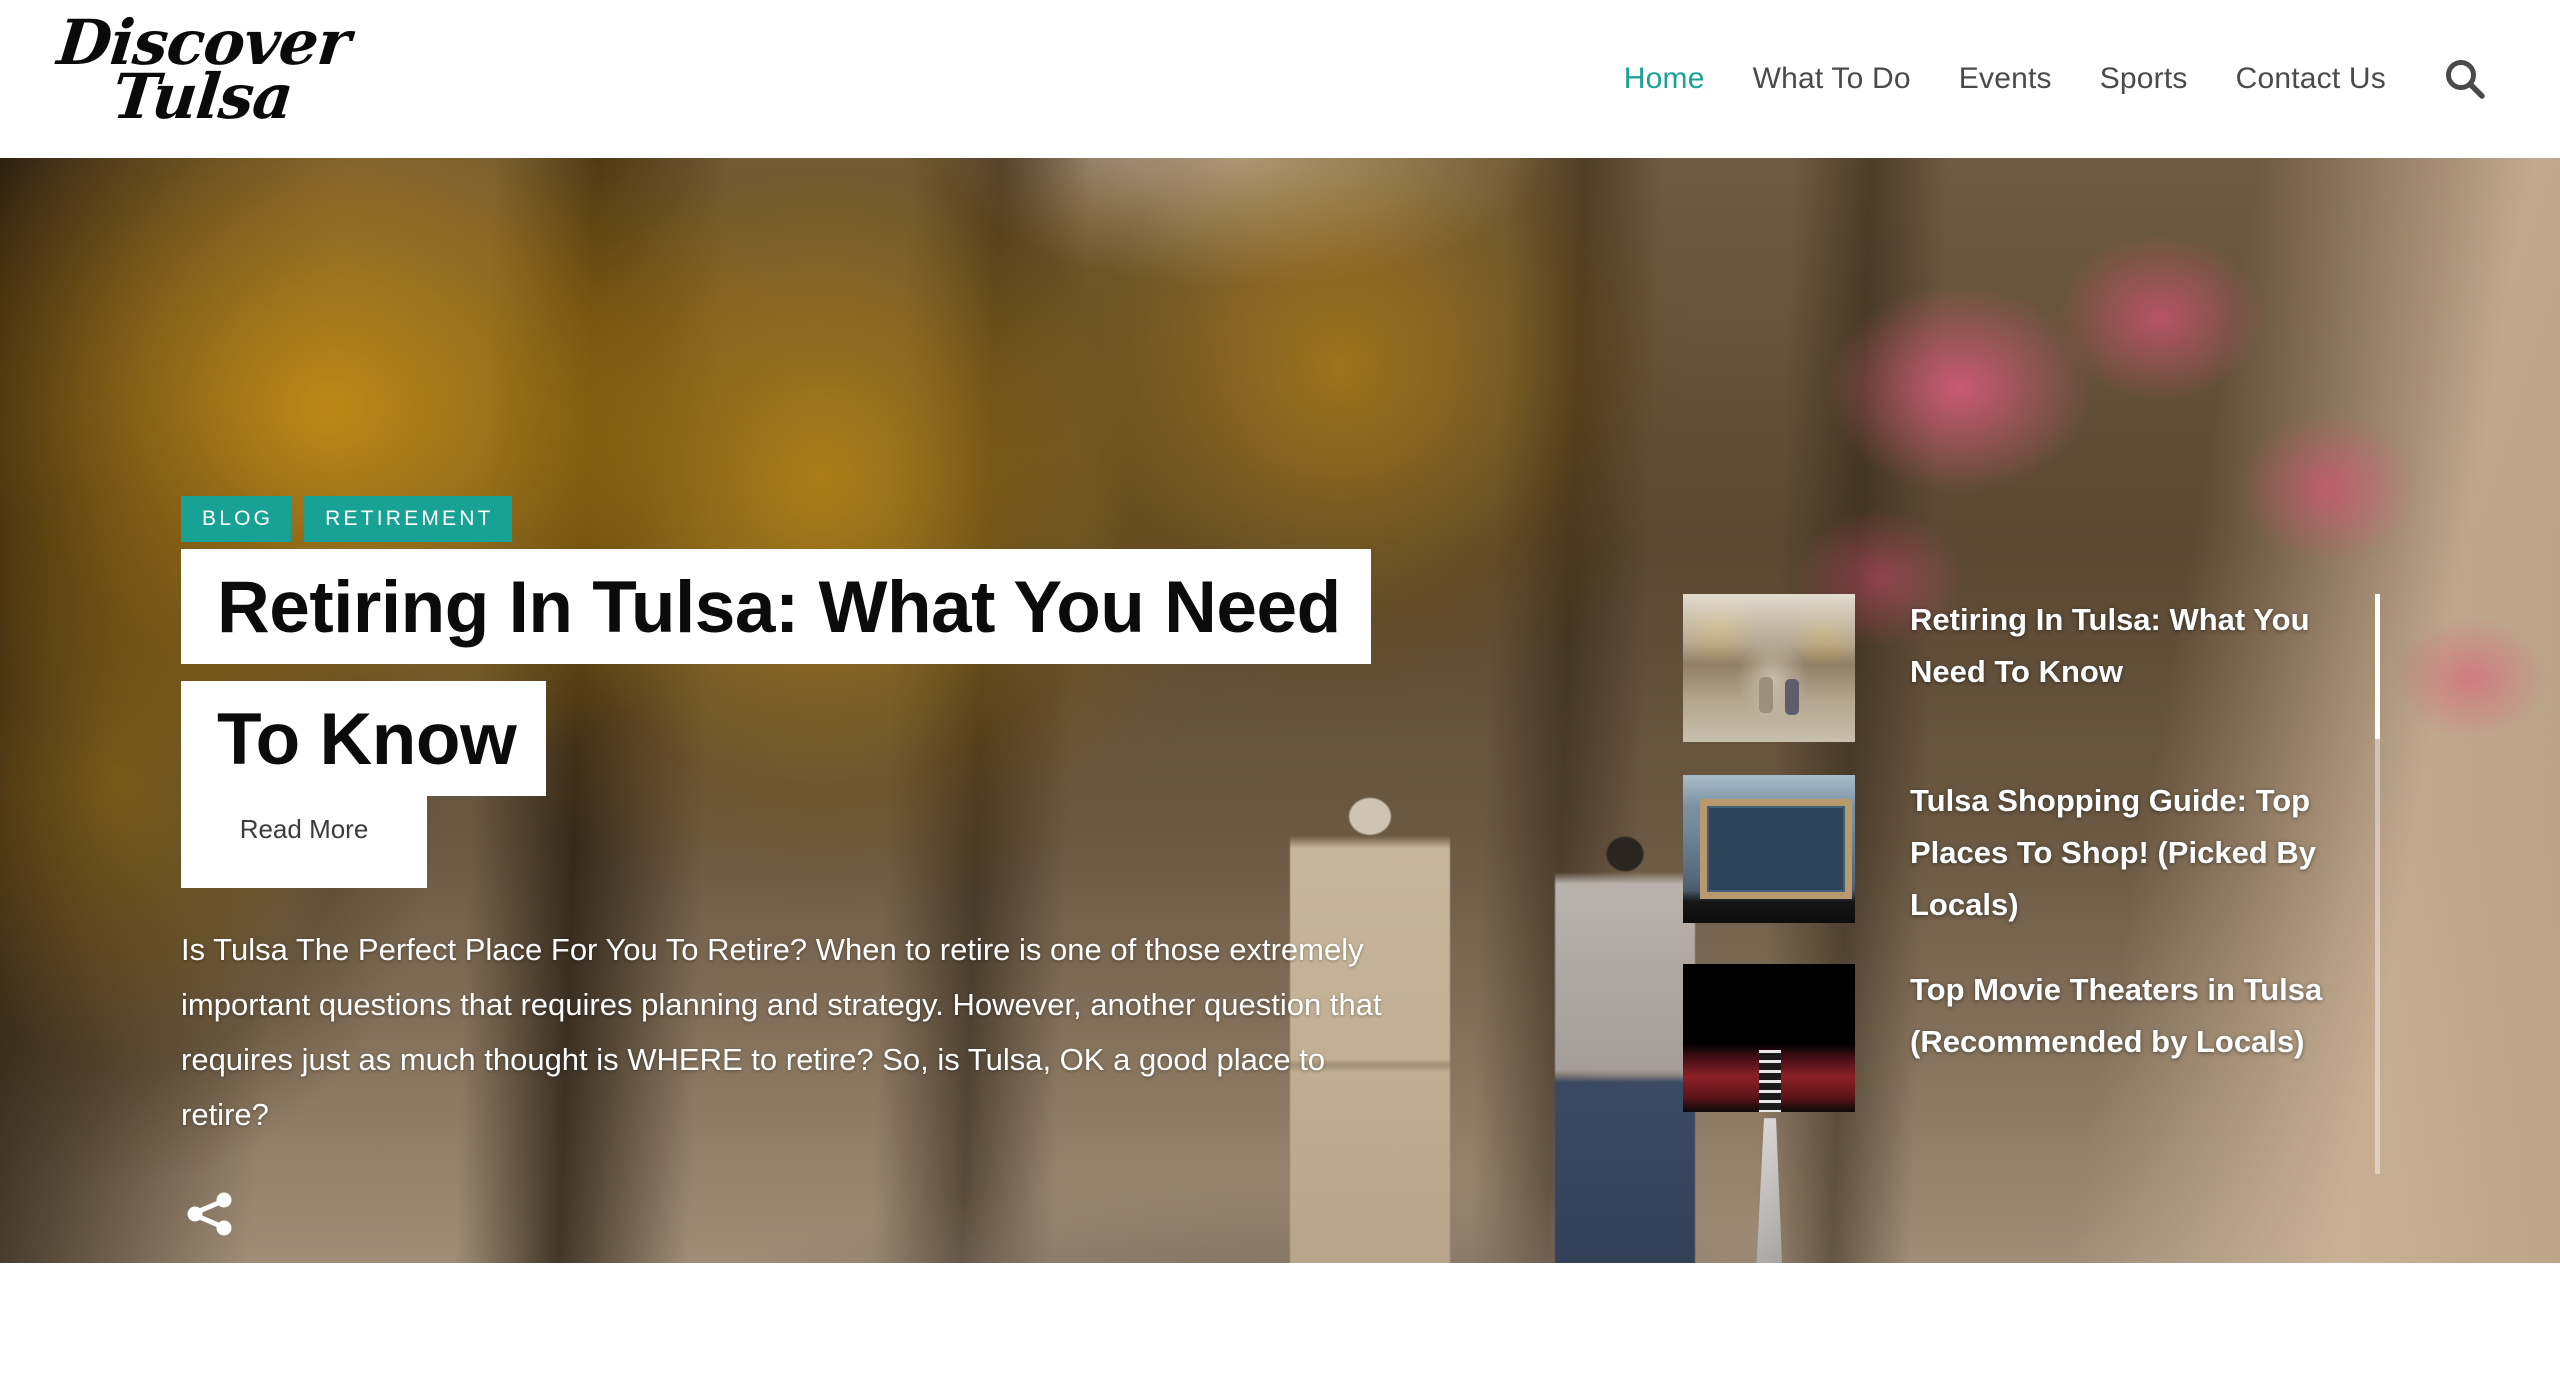 Image resolution: width=2560 pixels, height=1378 pixels. I want to click on badge-blog: Blog, so click(236, 519).